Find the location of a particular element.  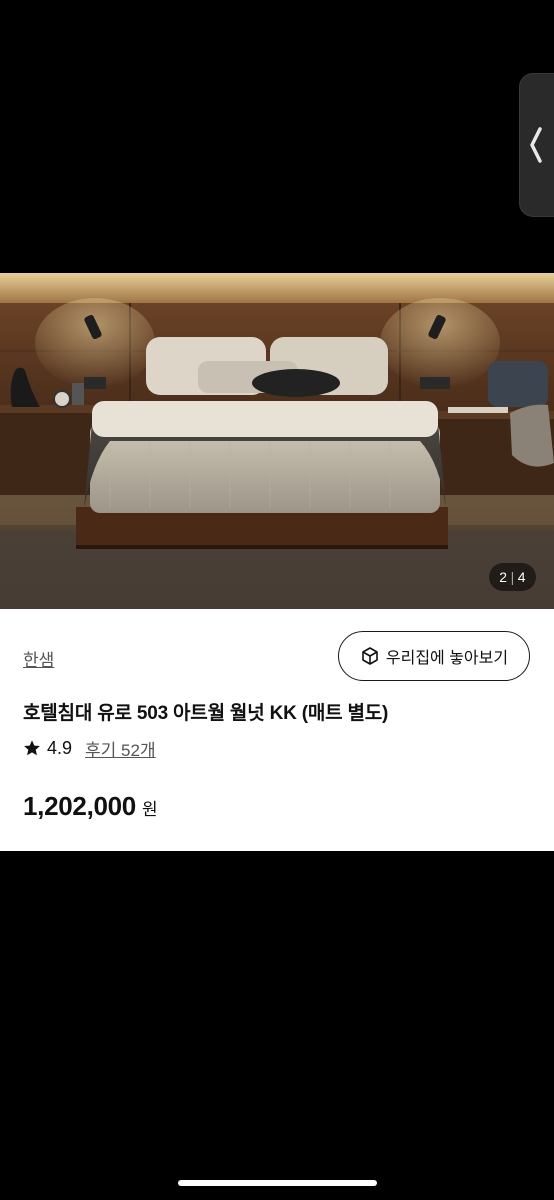

brand-link: 한샘 is located at coordinates (38, 658).